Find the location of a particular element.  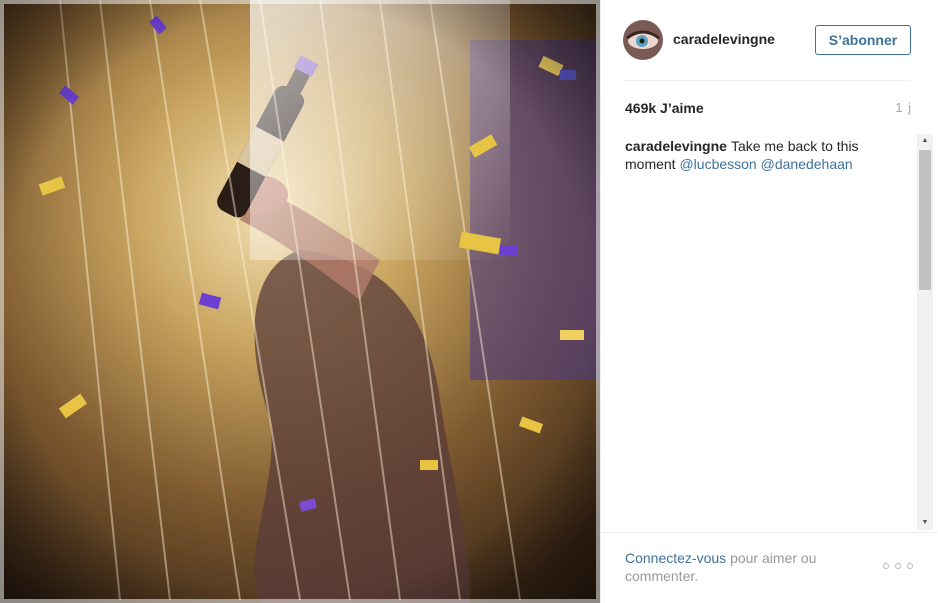

more-options-icon is located at coordinates (898, 566).